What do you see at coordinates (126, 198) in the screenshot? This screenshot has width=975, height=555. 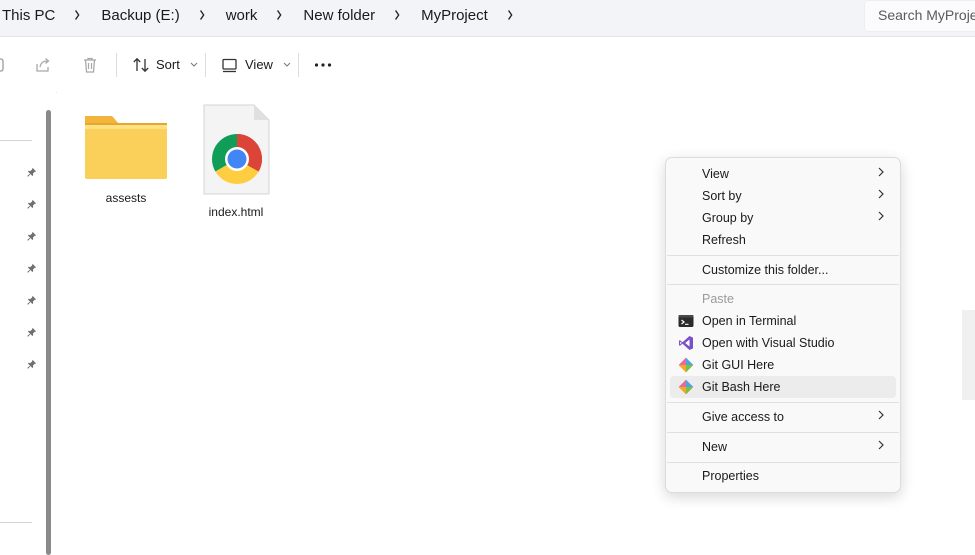 I see `folder-name: assests` at bounding box center [126, 198].